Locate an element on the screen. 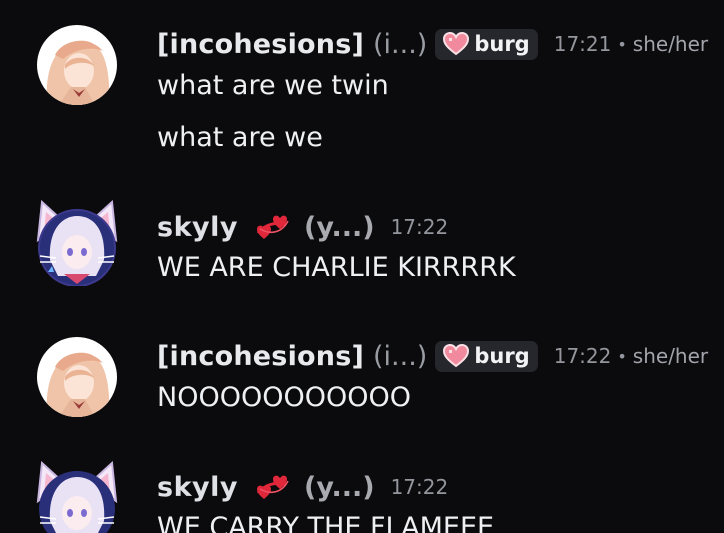 The height and width of the screenshot is (533, 724). message-text: WE CARRY THE FLAMEEE is located at coordinates (326, 522).